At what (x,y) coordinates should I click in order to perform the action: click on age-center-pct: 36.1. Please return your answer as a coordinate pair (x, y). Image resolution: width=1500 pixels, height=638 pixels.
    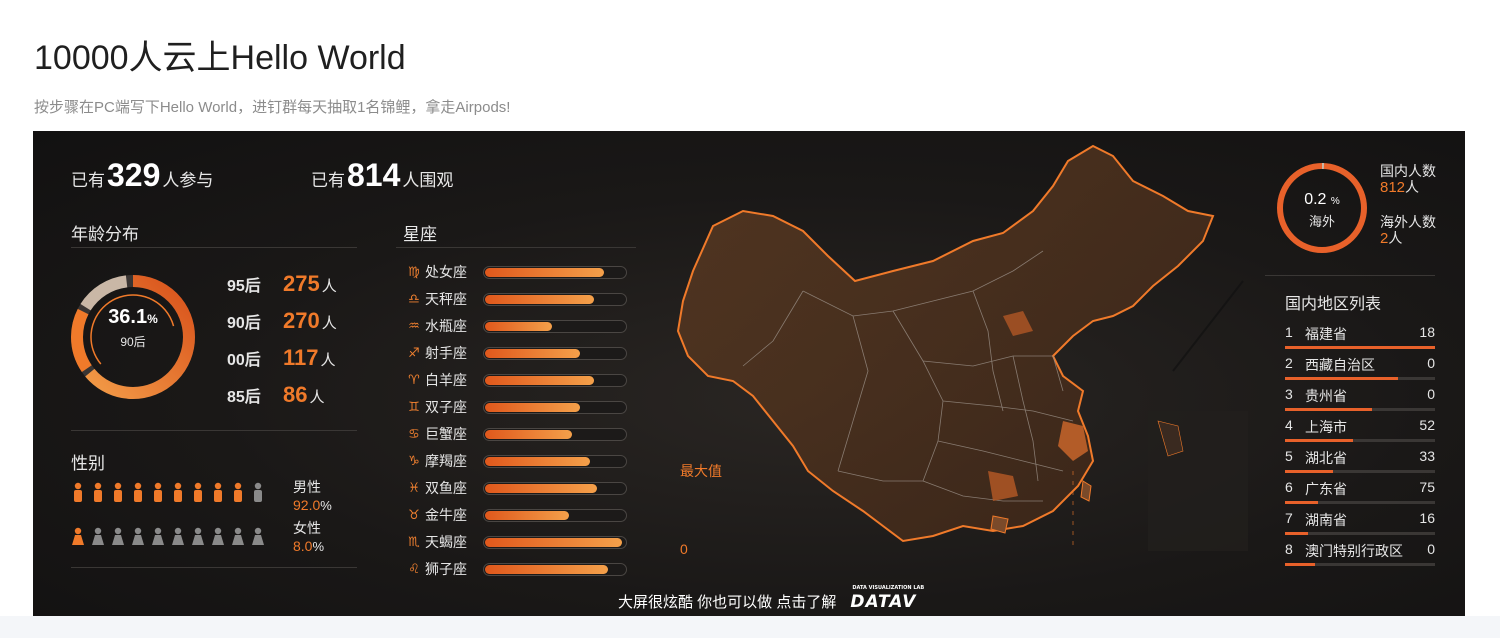
    Looking at the image, I should click on (128, 317).